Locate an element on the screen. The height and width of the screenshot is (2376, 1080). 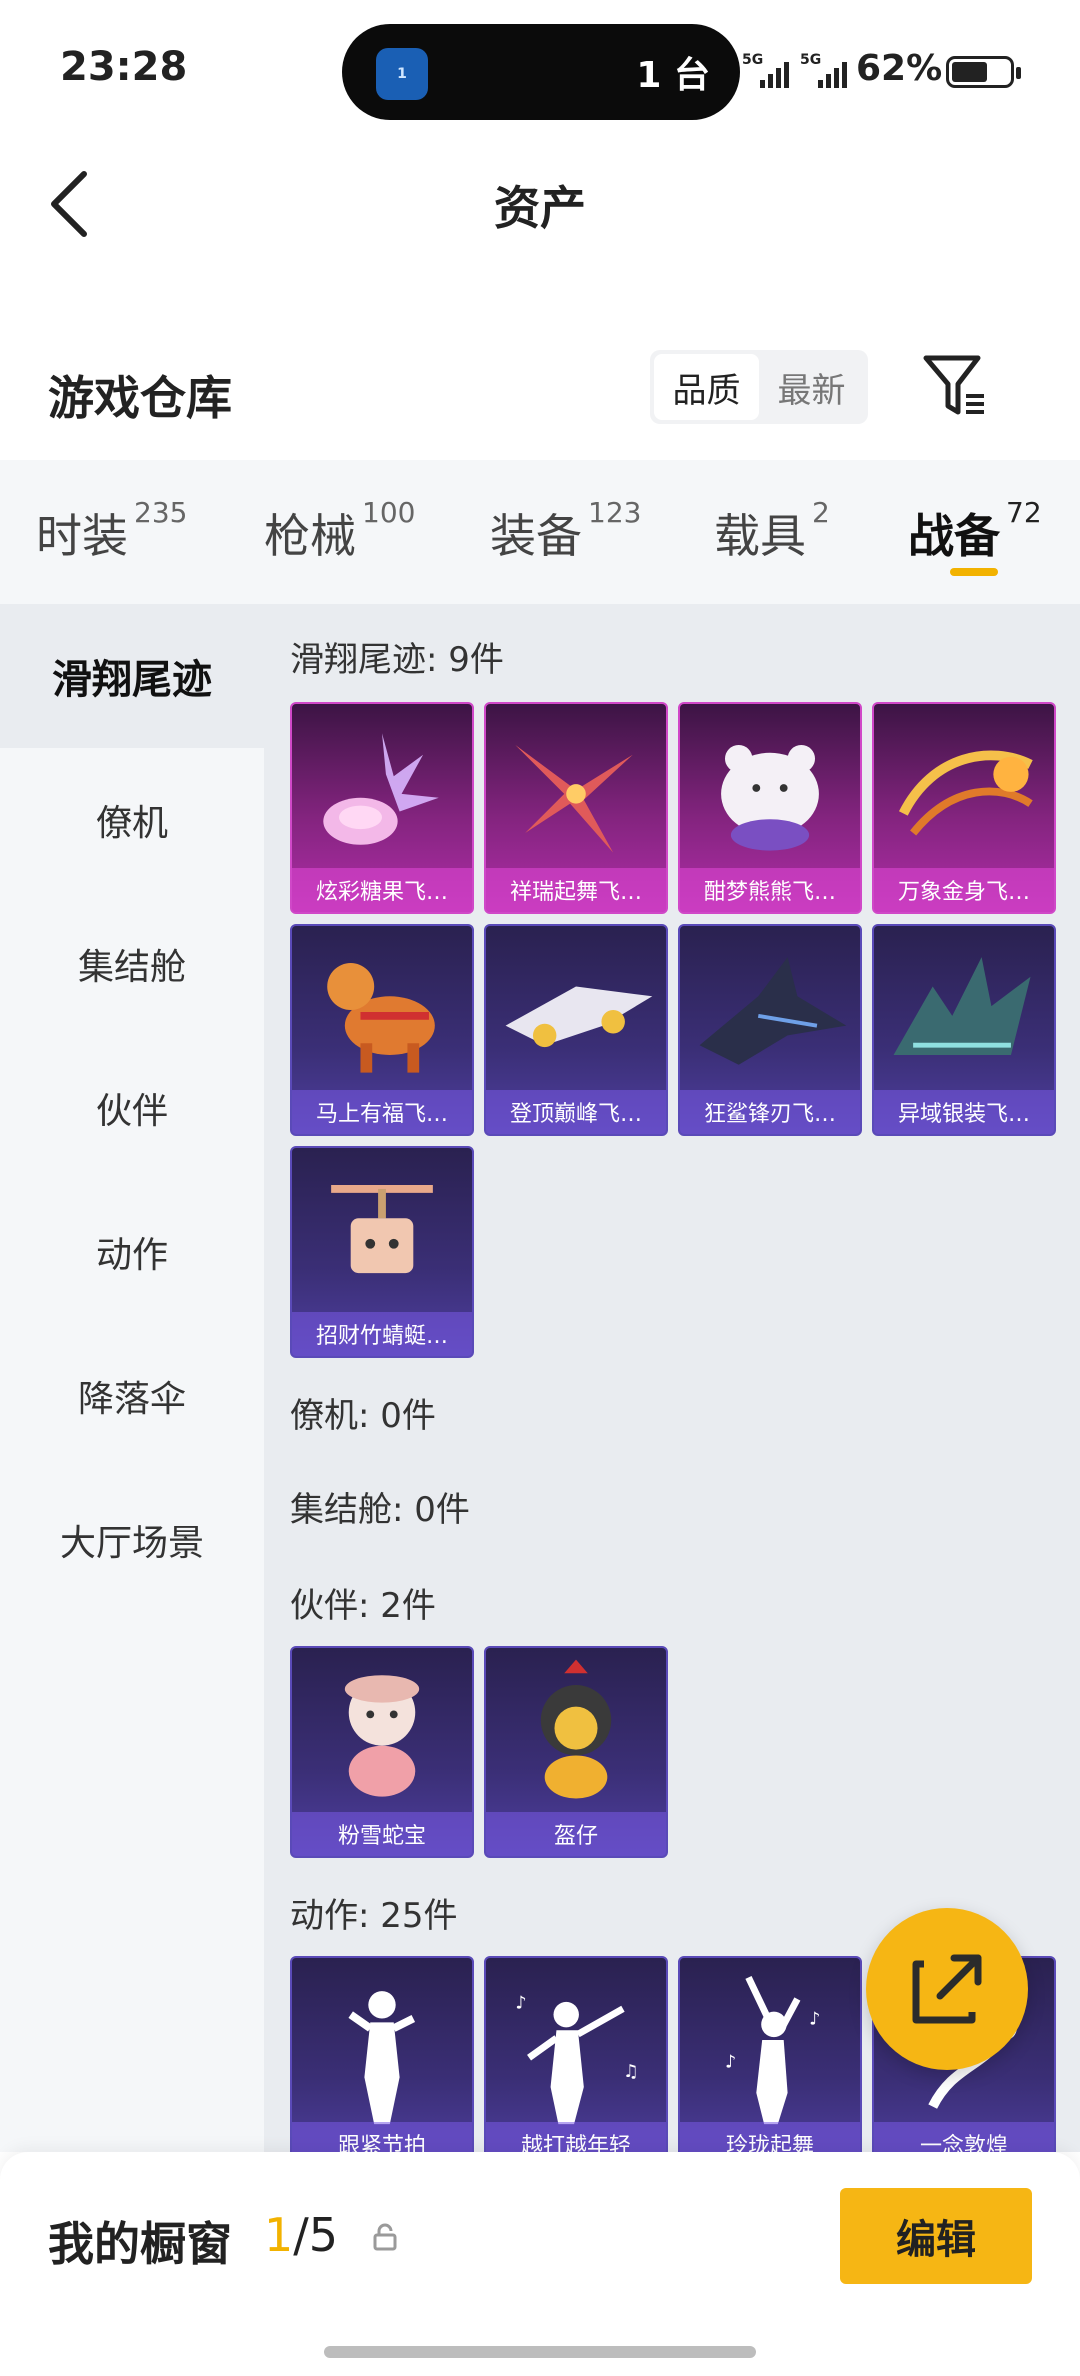
item-card: 跟紧节拍 is located at coordinates (382, 2054).